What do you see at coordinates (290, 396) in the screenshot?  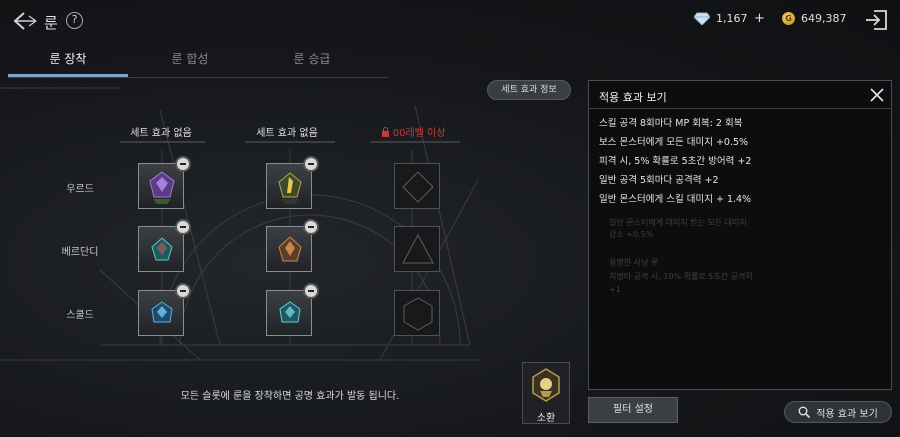 I see `resonance-hint: 모든 슬롯에 룬을 장착하면 공명 효과가 발동 됩니다.` at bounding box center [290, 396].